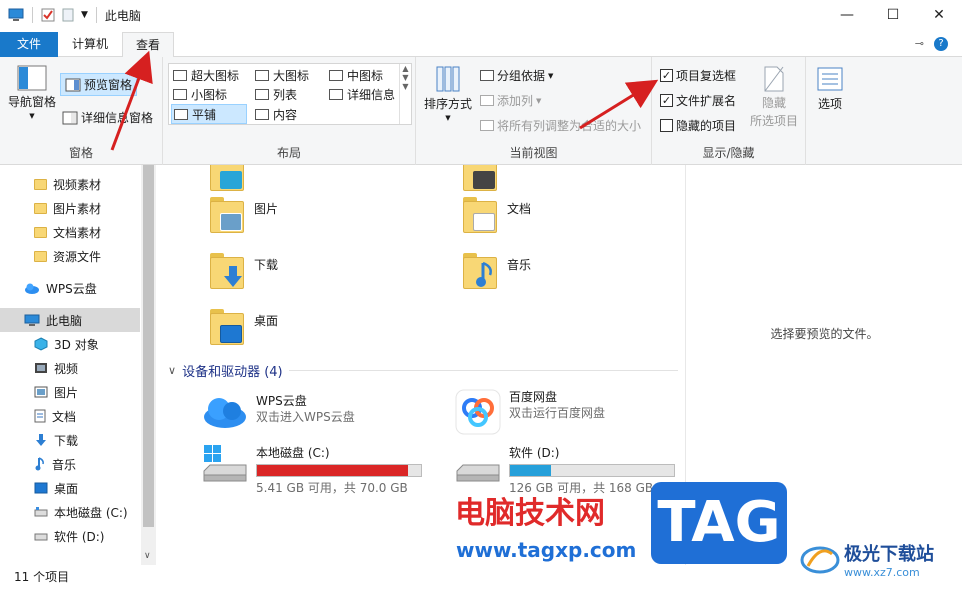 The width and height of the screenshot is (962, 589). Describe the element at coordinates (70, 320) in the screenshot. I see `nav-item-this-pc: 此电脑` at that location.